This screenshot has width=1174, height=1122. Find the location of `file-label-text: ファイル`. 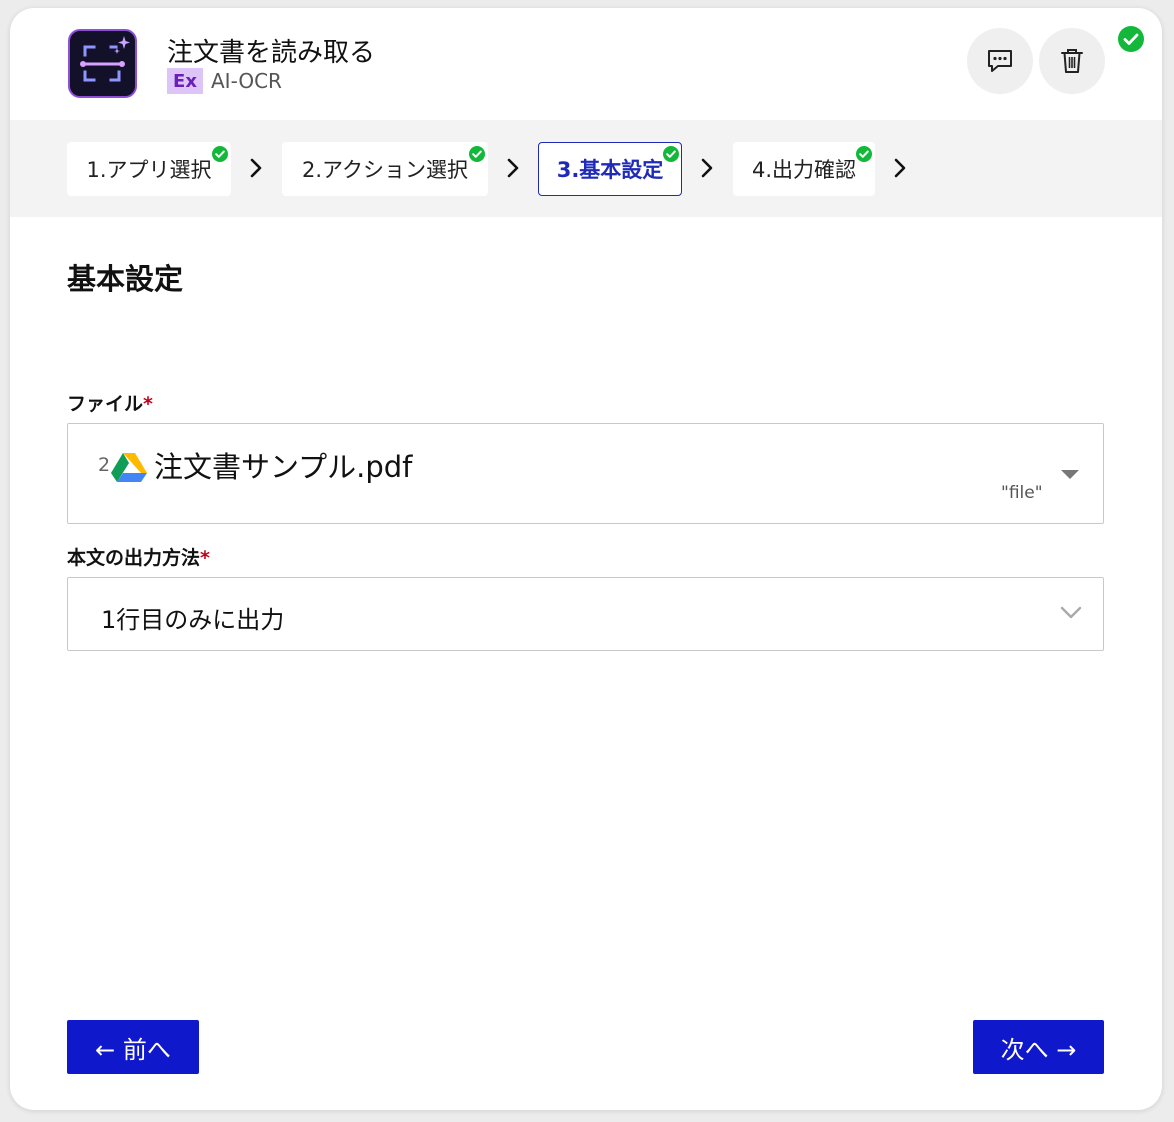

file-label-text: ファイル is located at coordinates (105, 404).